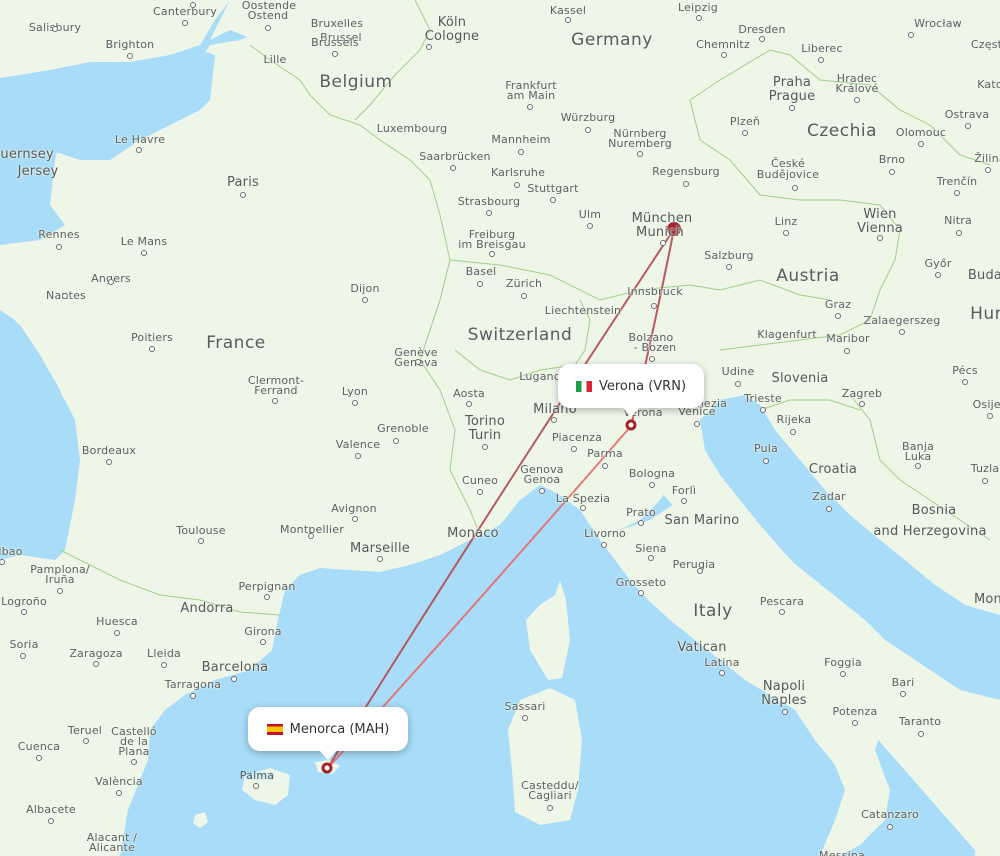 This screenshot has width=1000, height=856. What do you see at coordinates (920, 721) in the screenshot?
I see `place-label-taranto: Taranto` at bounding box center [920, 721].